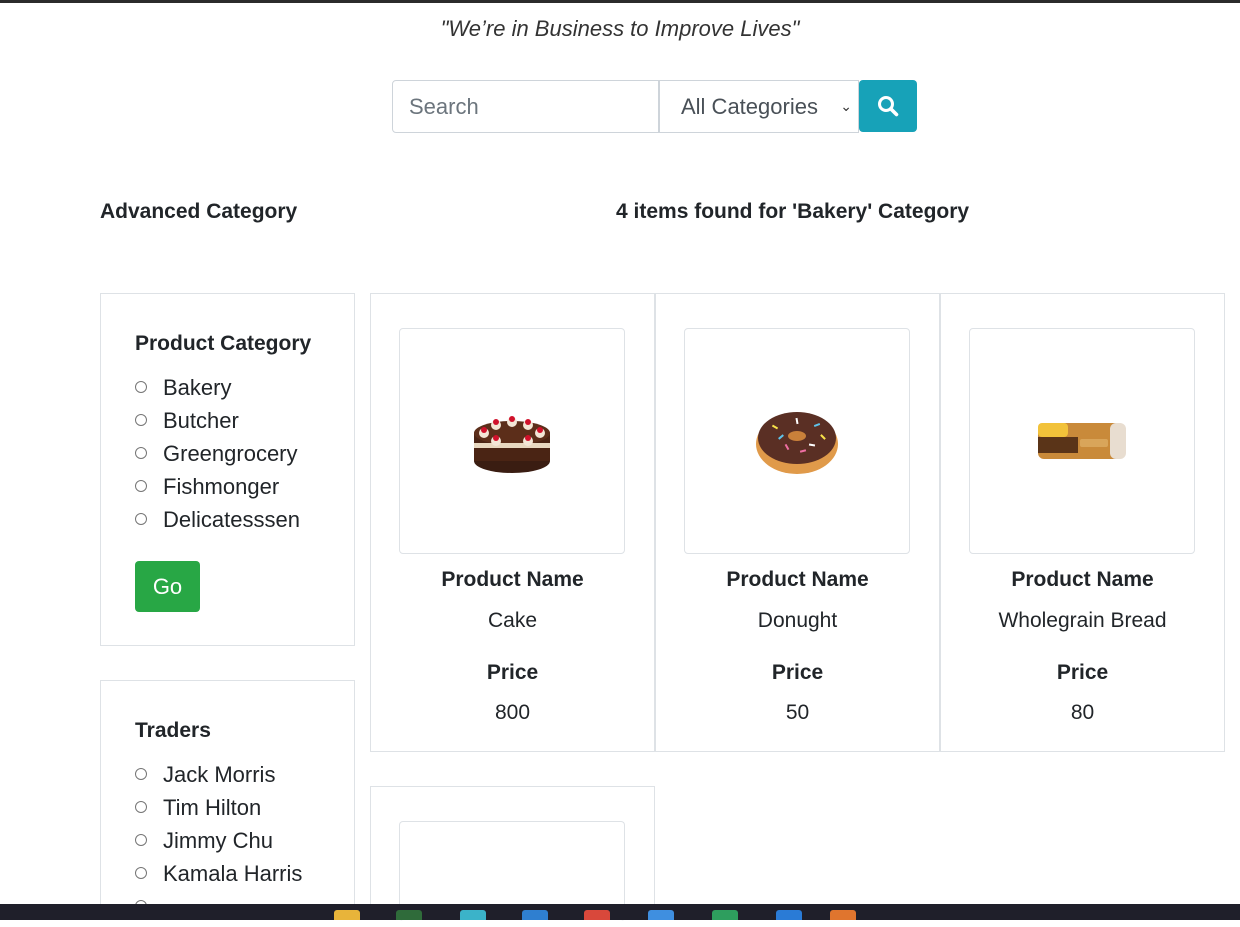 The width and height of the screenshot is (1240, 927). Describe the element at coordinates (218, 840) in the screenshot. I see `trader-option-label: Jimmy Chu` at that location.